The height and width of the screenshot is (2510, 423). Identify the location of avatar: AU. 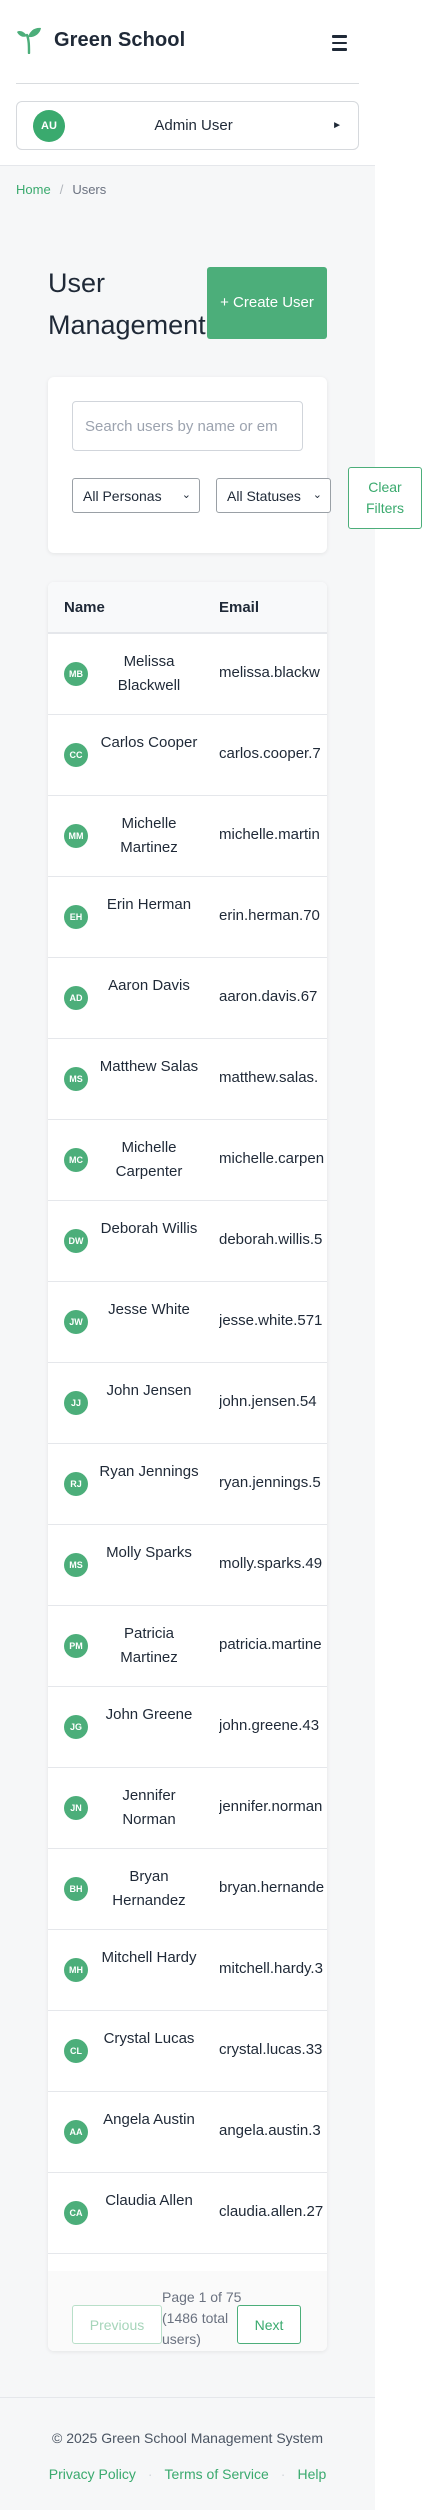
(49, 125).